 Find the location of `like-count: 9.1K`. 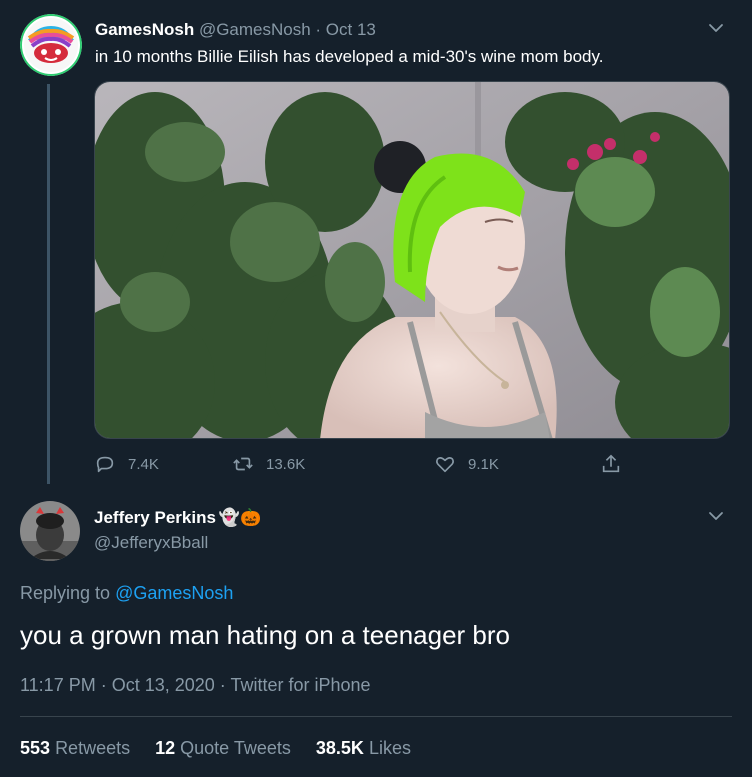

like-count: 9.1K is located at coordinates (483, 464).